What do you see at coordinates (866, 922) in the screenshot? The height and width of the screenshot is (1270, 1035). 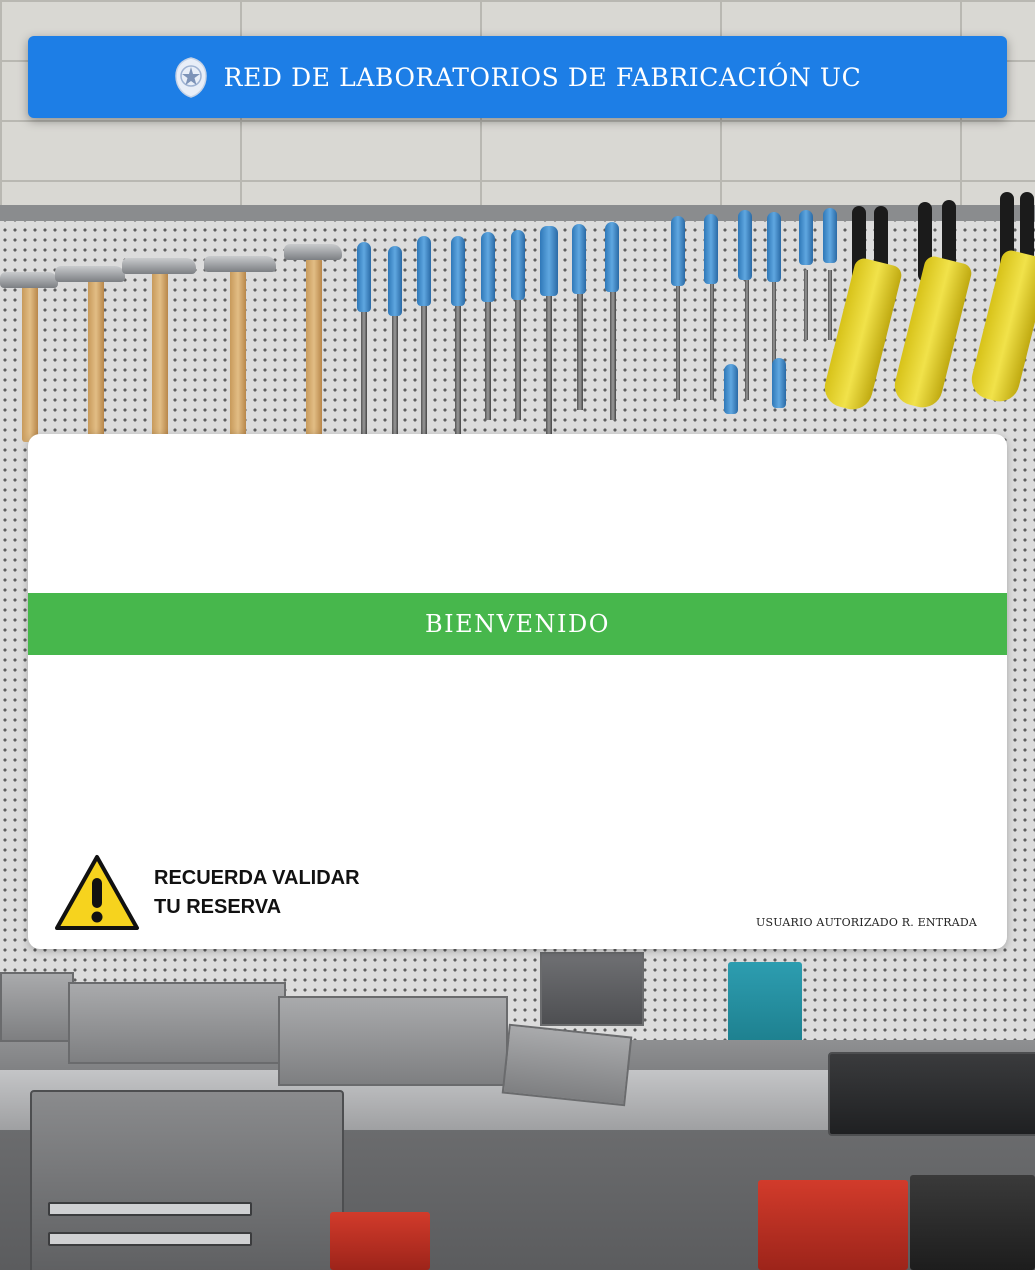 I see `authorization-status: USUARIO AUTORIZADO R. ENTRADA` at bounding box center [866, 922].